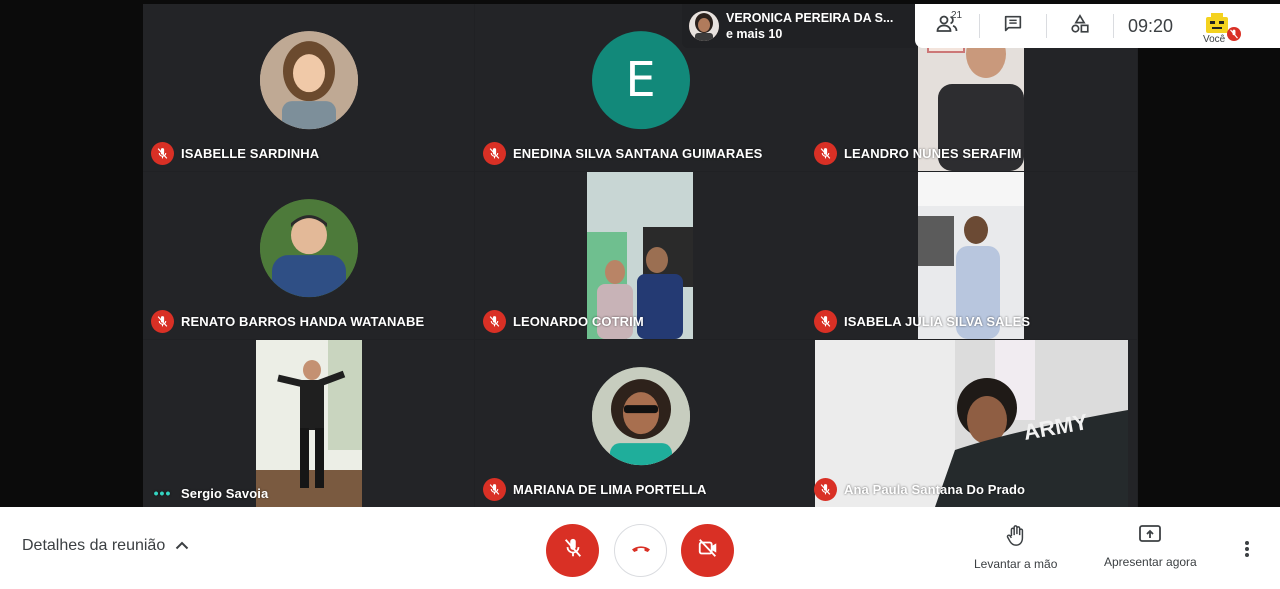 This screenshot has width=1280, height=589. I want to click on participant-name: Sergio Savoia, so click(225, 493).